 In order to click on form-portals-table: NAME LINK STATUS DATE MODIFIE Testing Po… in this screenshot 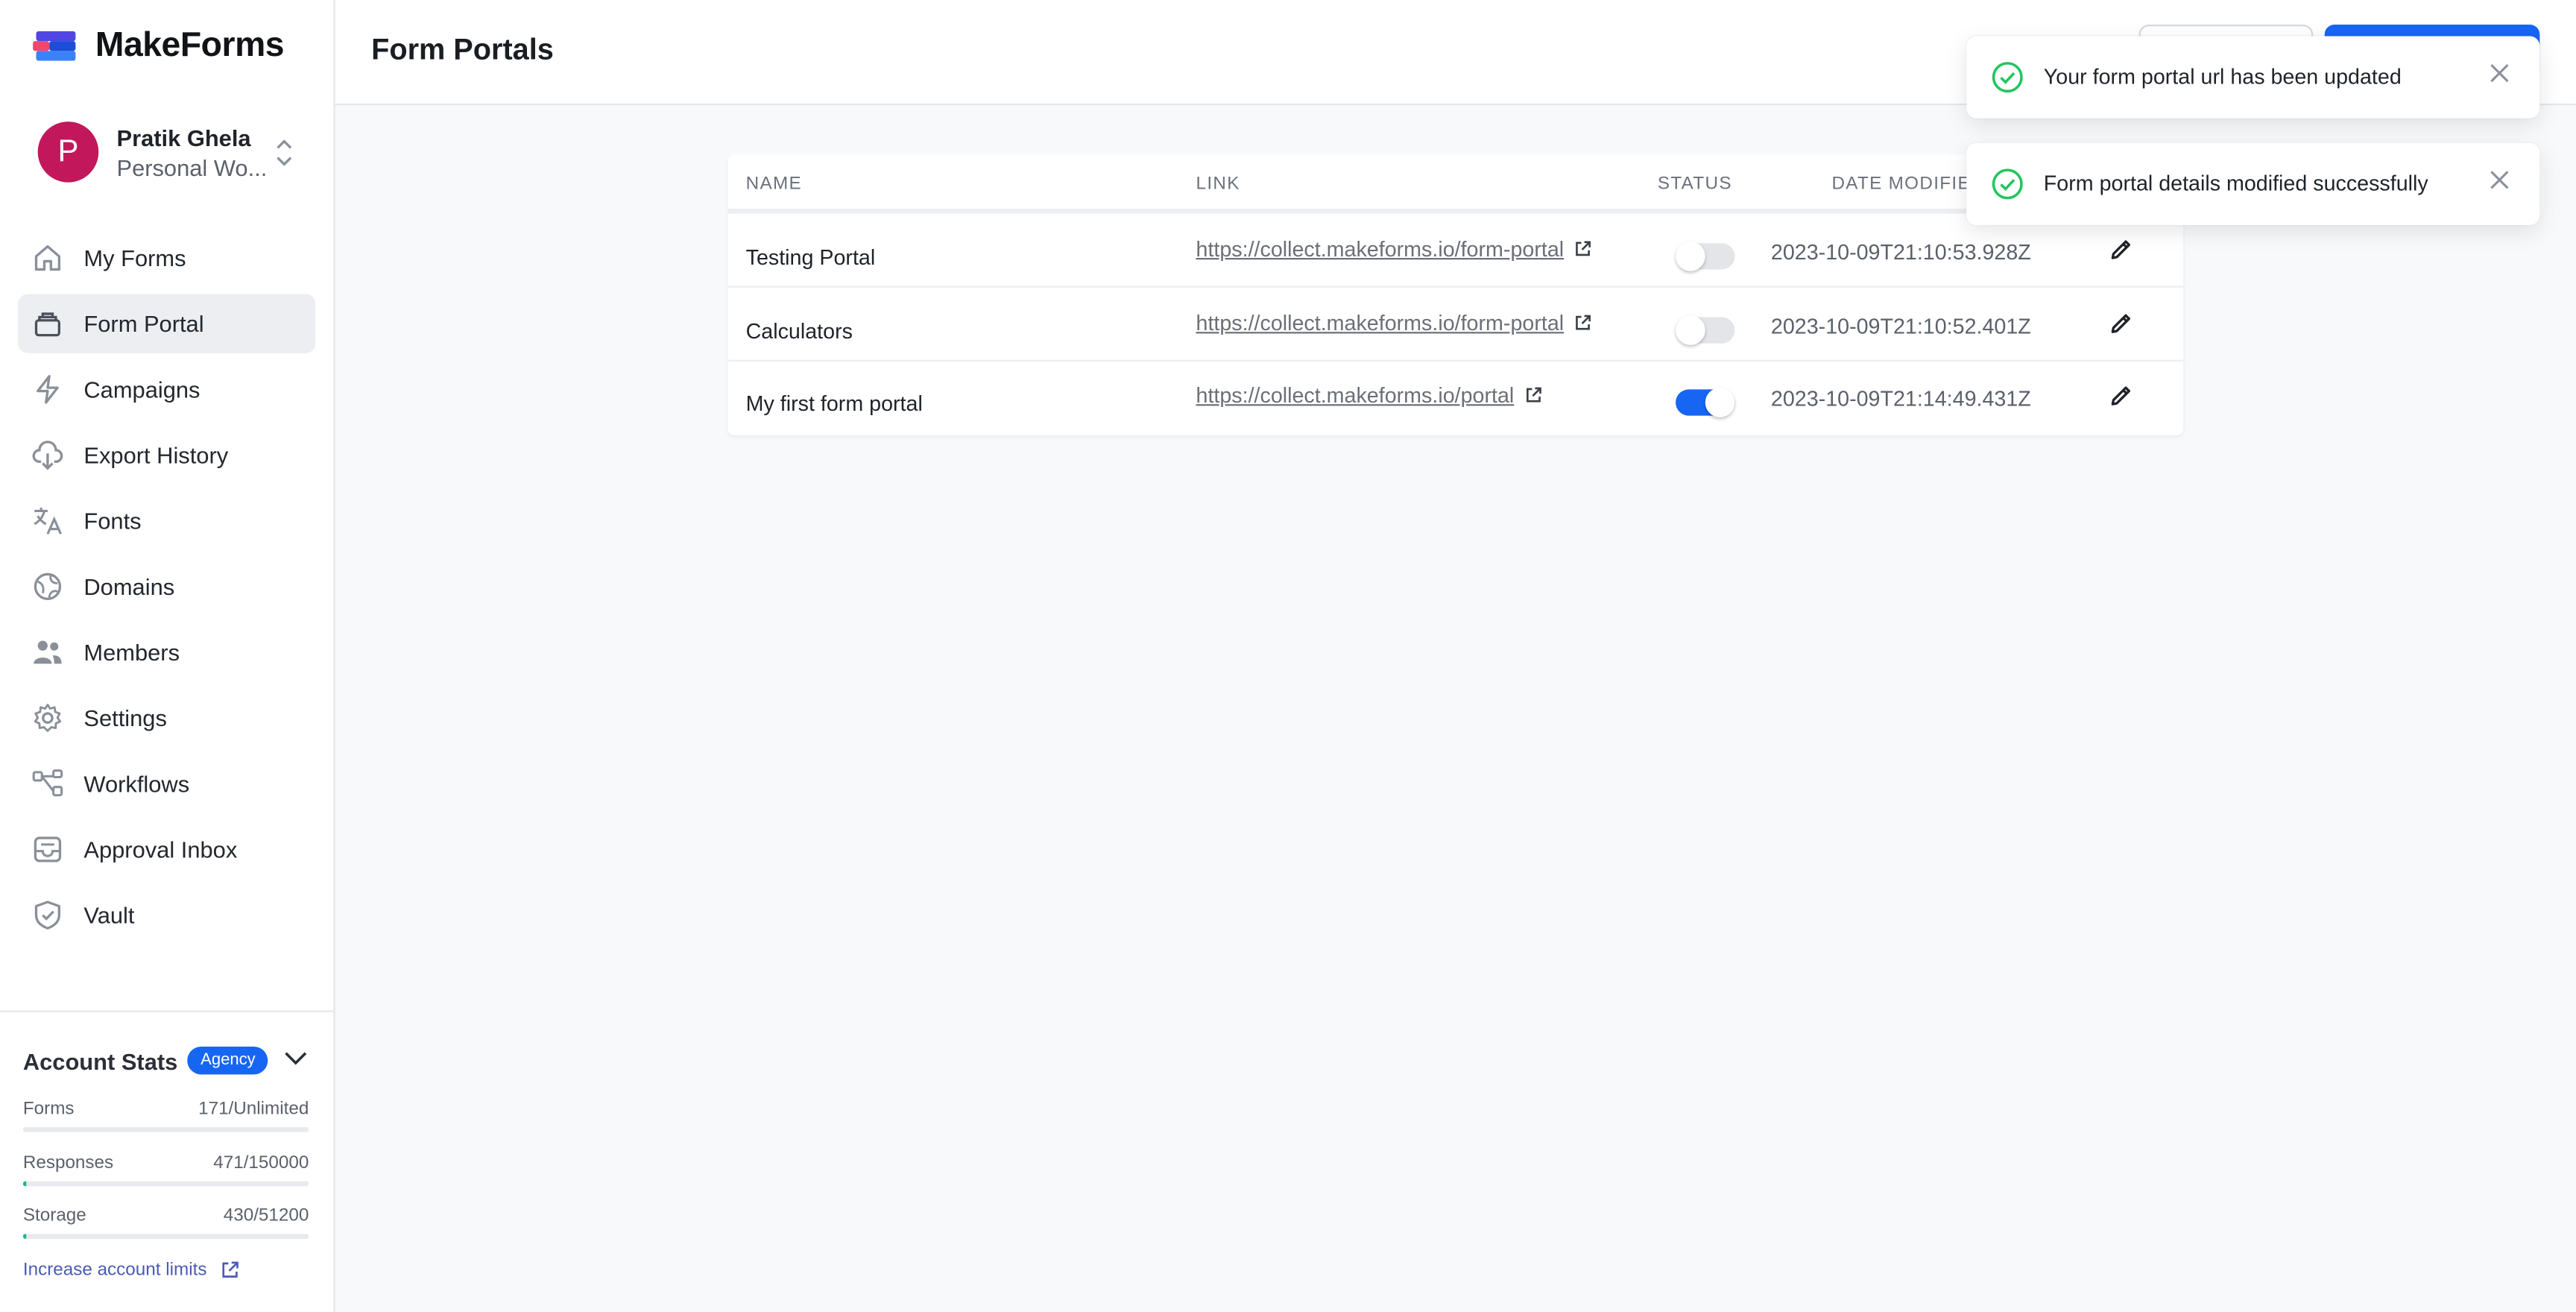, I will do `click(1455, 295)`.